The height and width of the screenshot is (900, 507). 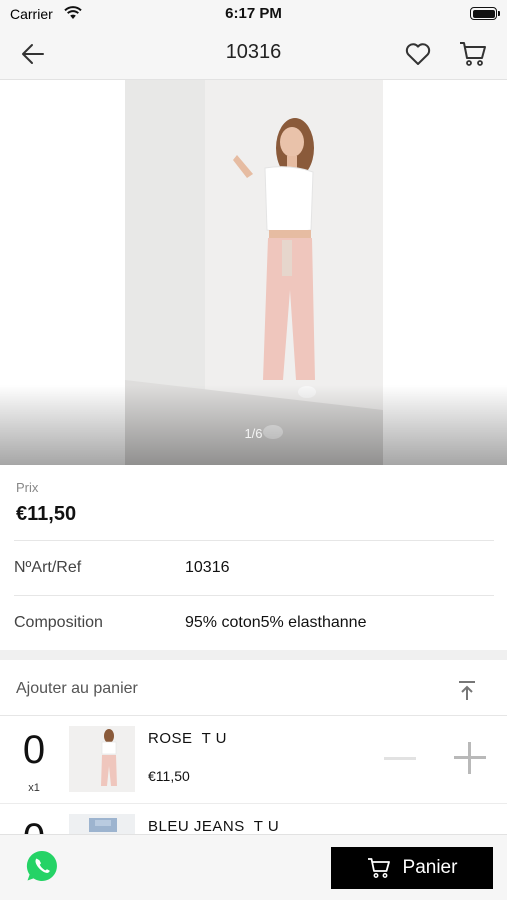 What do you see at coordinates (187, 738) in the screenshot?
I see `variant-name: ROSE T U` at bounding box center [187, 738].